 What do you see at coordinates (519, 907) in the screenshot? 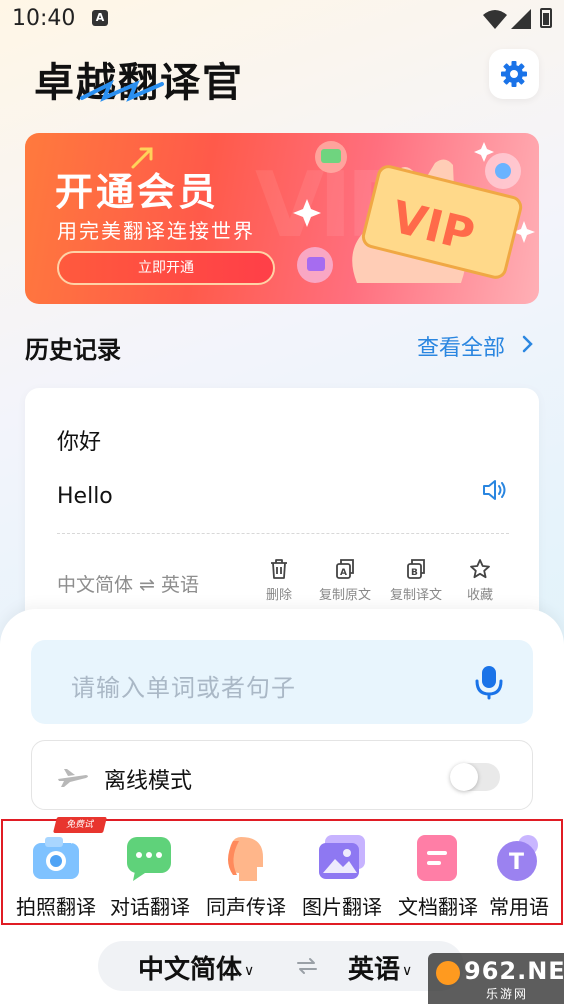
I see `feature-label: 常用语` at bounding box center [519, 907].